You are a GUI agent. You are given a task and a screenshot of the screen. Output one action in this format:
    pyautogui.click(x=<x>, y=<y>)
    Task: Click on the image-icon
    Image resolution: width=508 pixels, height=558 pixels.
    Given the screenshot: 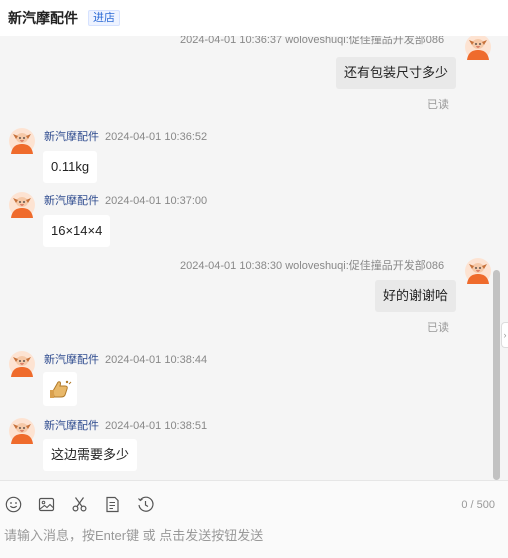 What is the action you would take?
    pyautogui.click(x=46, y=504)
    